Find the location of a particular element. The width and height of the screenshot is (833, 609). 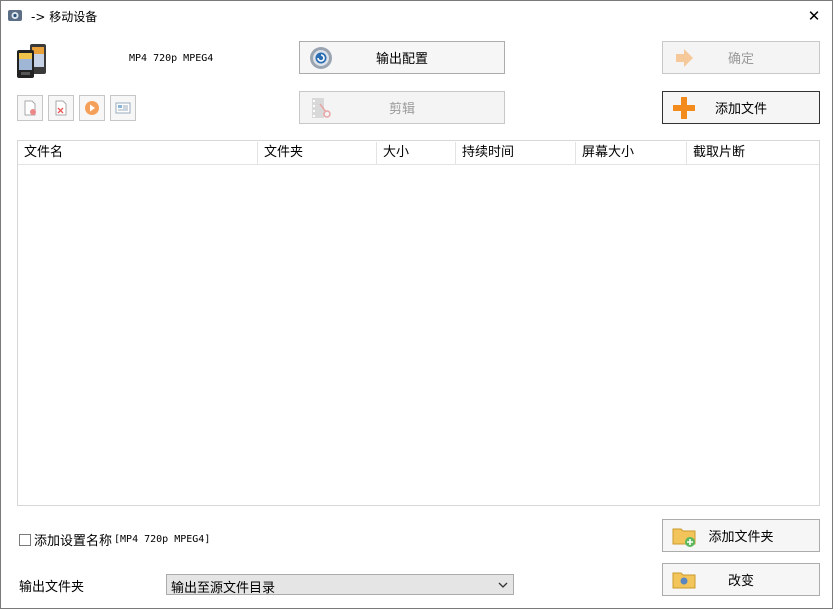

output-config-button: 输出配置 is located at coordinates (402, 57).